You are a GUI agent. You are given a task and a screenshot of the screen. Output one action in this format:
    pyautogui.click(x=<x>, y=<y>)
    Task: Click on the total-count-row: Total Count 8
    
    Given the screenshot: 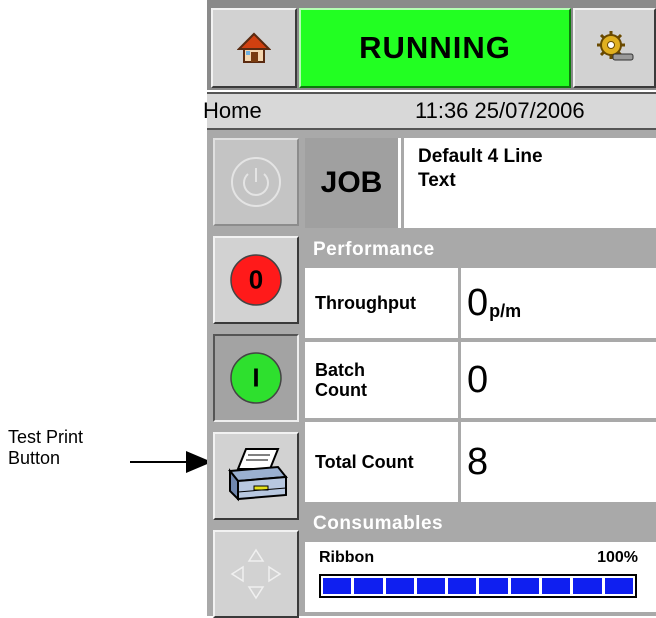 What is the action you would take?
    pyautogui.click(x=480, y=462)
    